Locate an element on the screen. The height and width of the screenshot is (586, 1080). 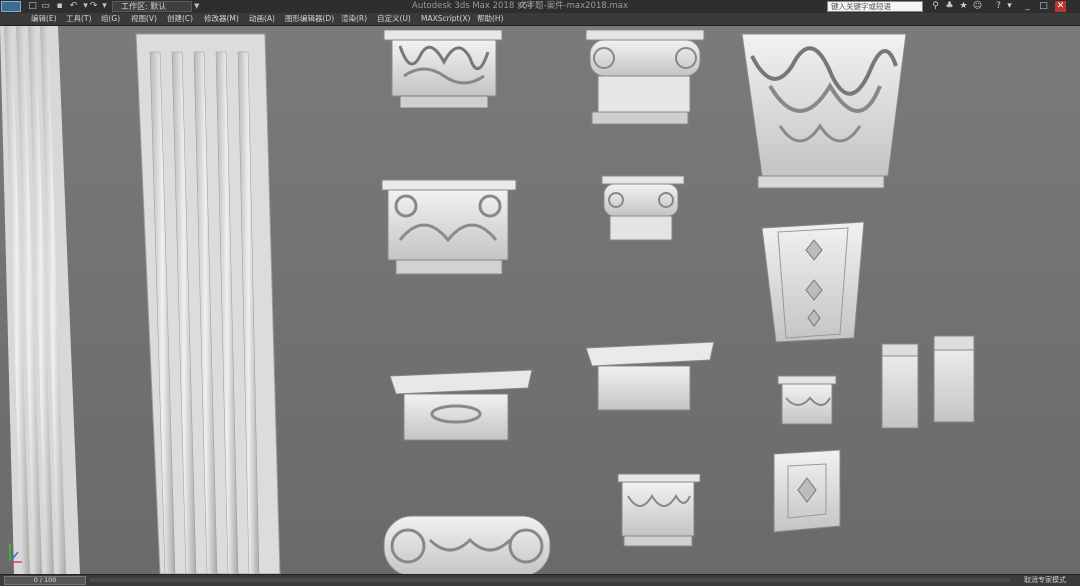
rosette-panel is located at coordinates (807, 491).